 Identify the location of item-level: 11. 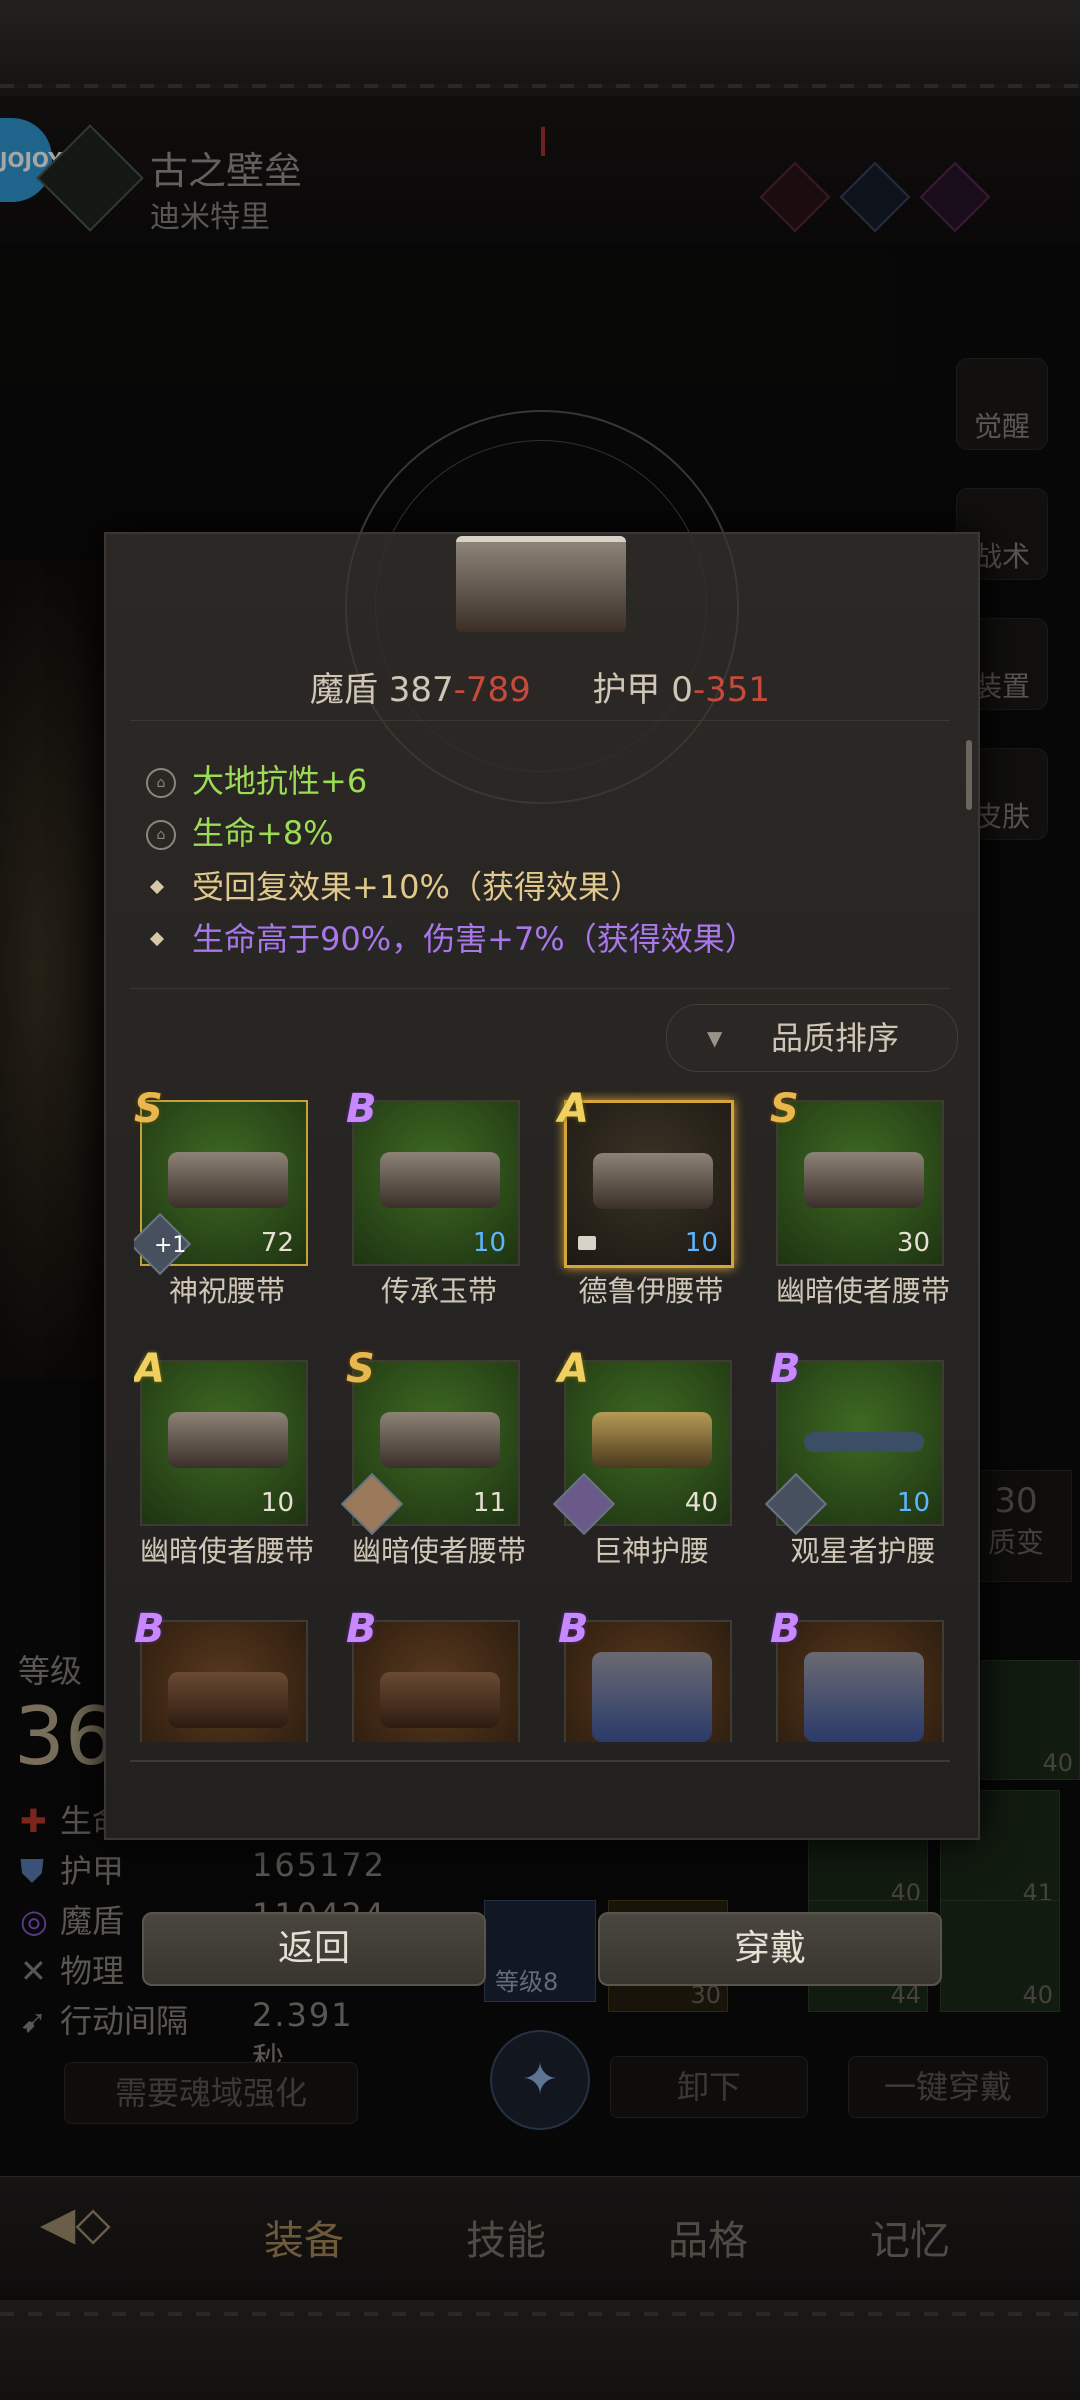
(489, 1503).